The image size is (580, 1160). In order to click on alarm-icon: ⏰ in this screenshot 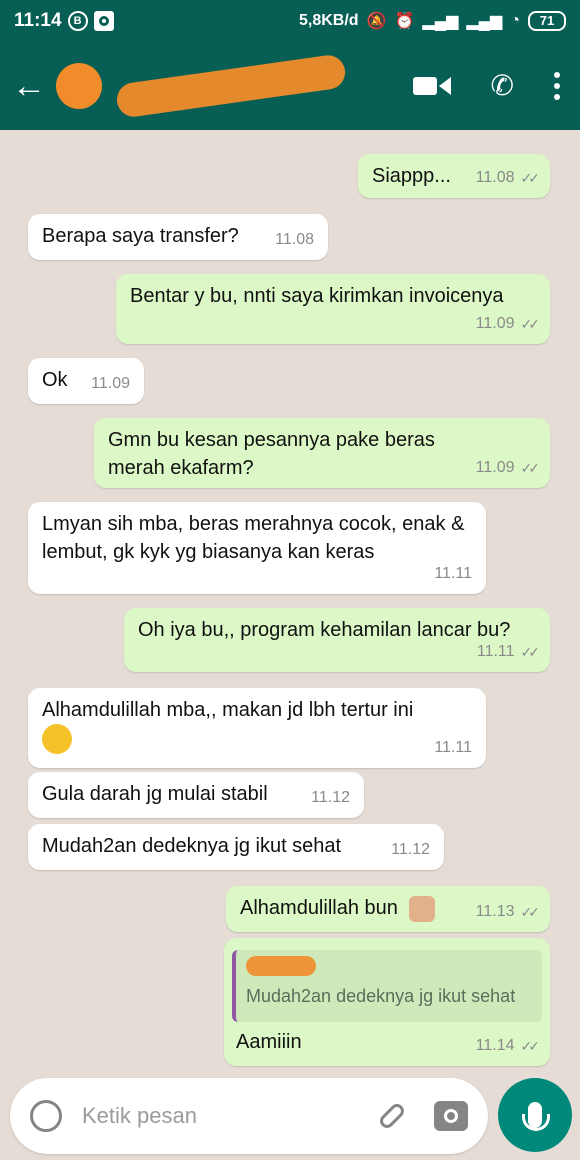, I will do `click(404, 21)`.